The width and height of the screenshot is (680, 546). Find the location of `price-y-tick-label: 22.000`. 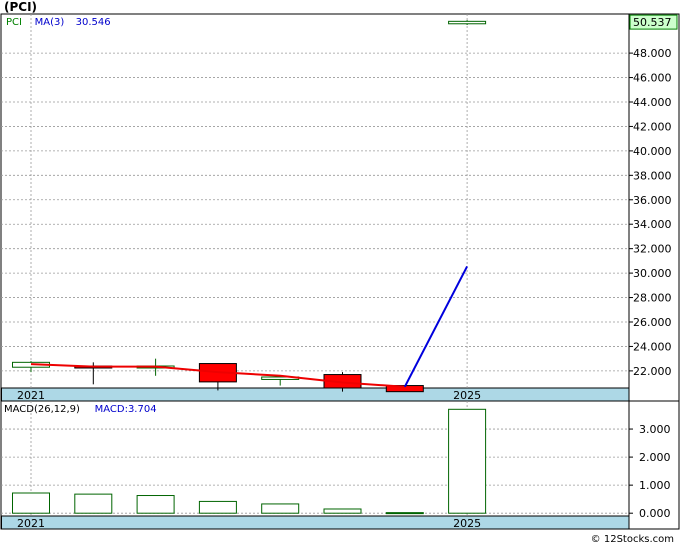

price-y-tick-label: 22.000 is located at coordinates (652, 371).